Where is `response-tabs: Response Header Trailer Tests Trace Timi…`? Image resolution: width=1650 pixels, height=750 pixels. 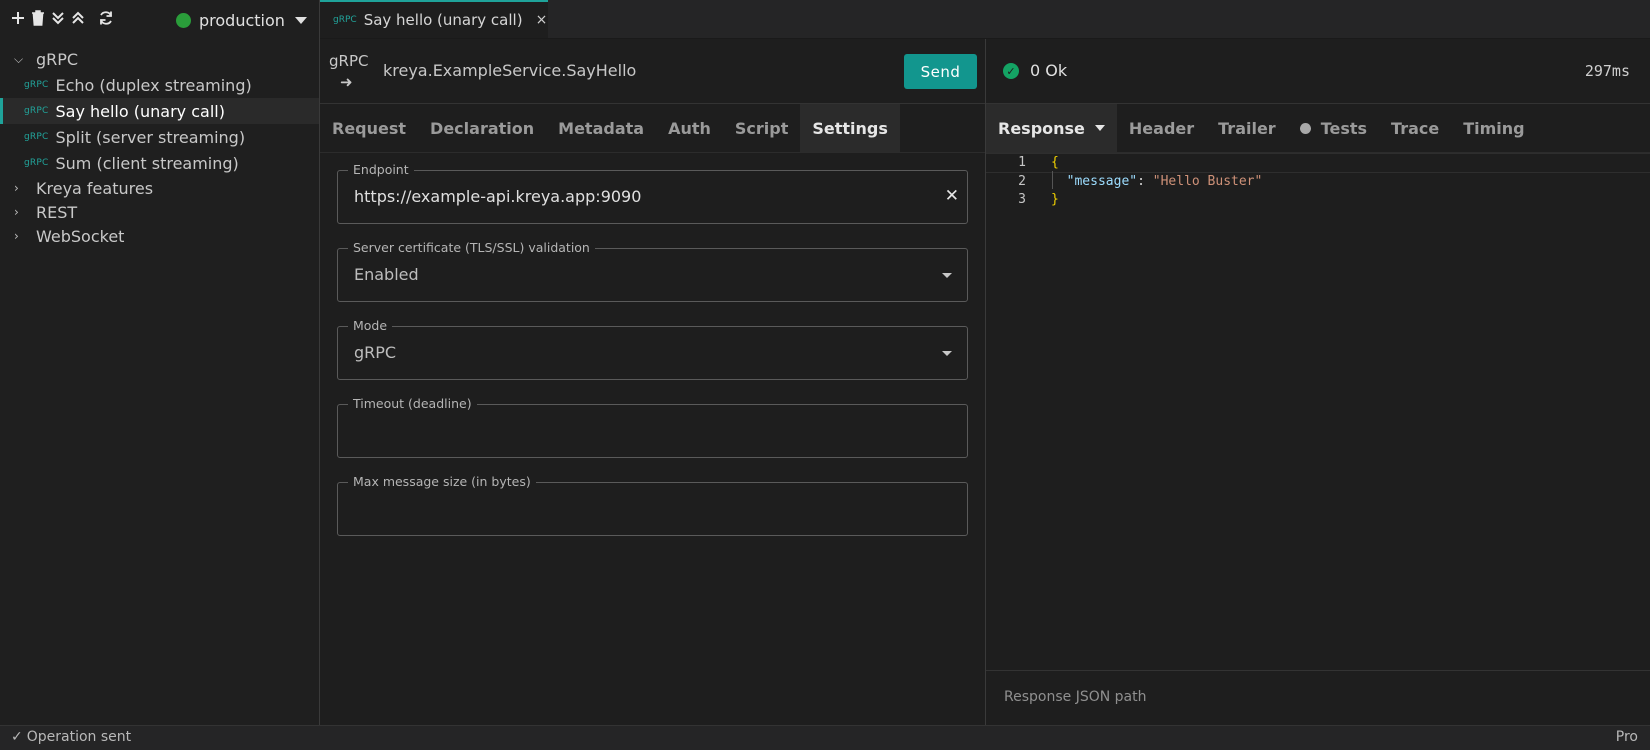 response-tabs: Response Header Trailer Tests Trace Timi… is located at coordinates (1318, 128).